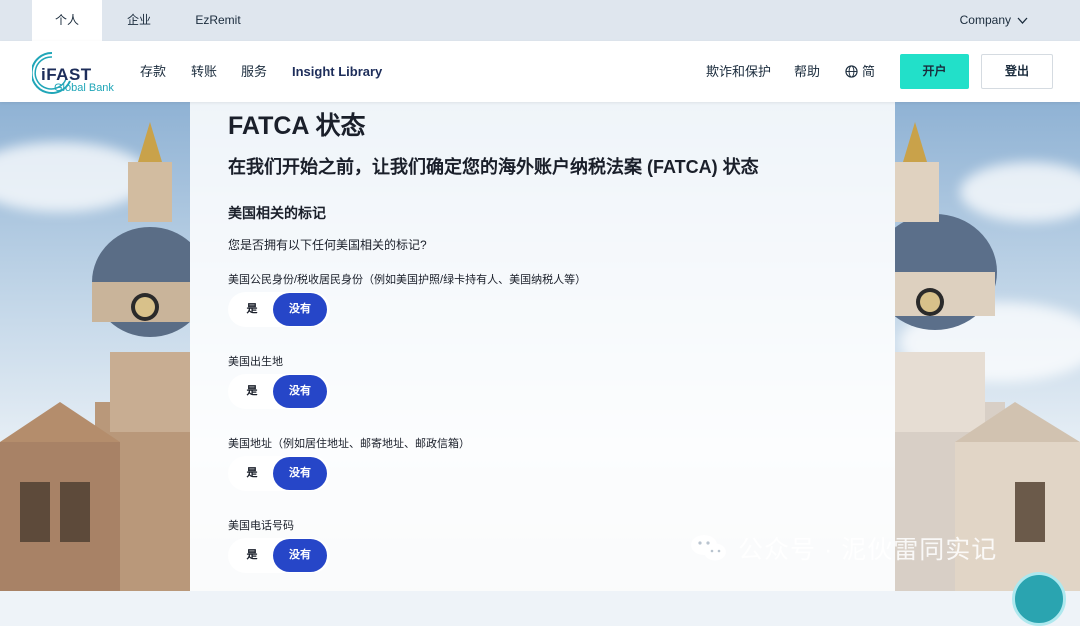  Describe the element at coordinates (252, 391) in the screenshot. I see `birthplace-yes-button: 是` at that location.